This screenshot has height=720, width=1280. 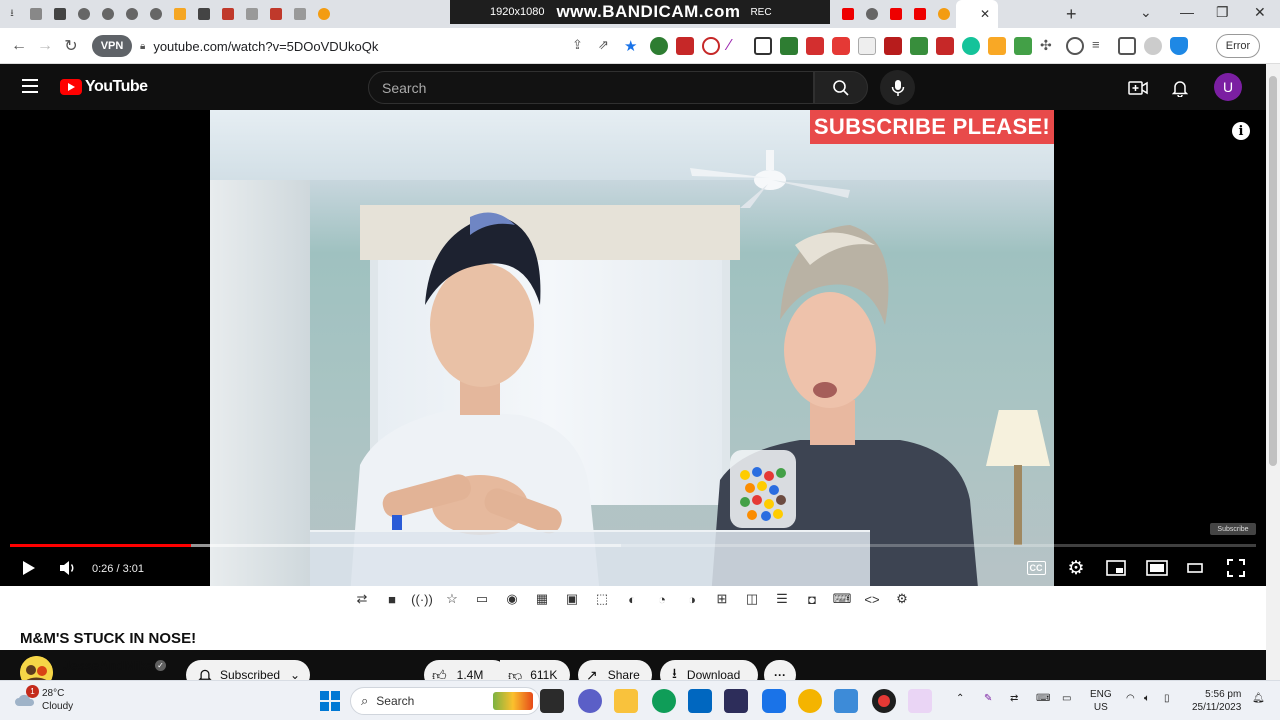 I want to click on captions-button: CC, so click(x=1036, y=568).